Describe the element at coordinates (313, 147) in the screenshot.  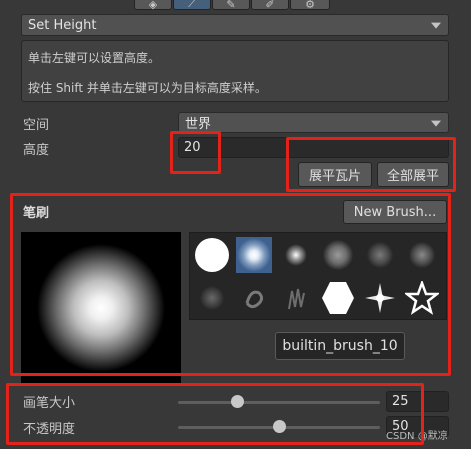
I see `height-input: 20` at that location.